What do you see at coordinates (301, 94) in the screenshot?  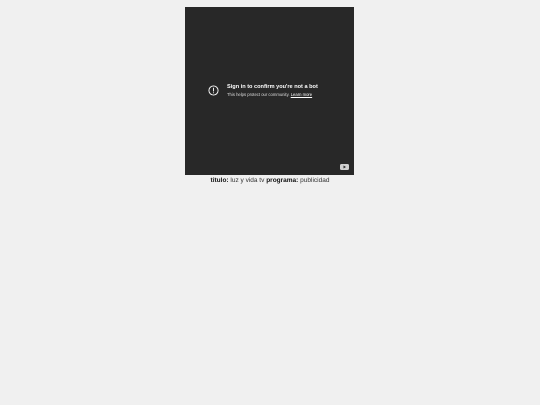 I see `learn-more-link: Learn more` at bounding box center [301, 94].